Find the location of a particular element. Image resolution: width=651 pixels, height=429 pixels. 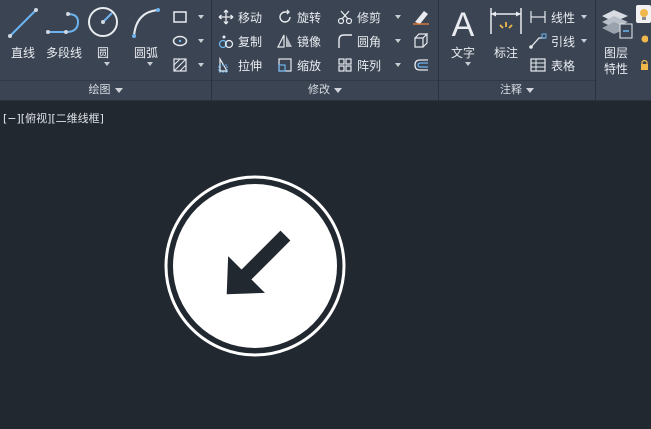

arrow-sign-drawing is located at coordinates (255, 266).